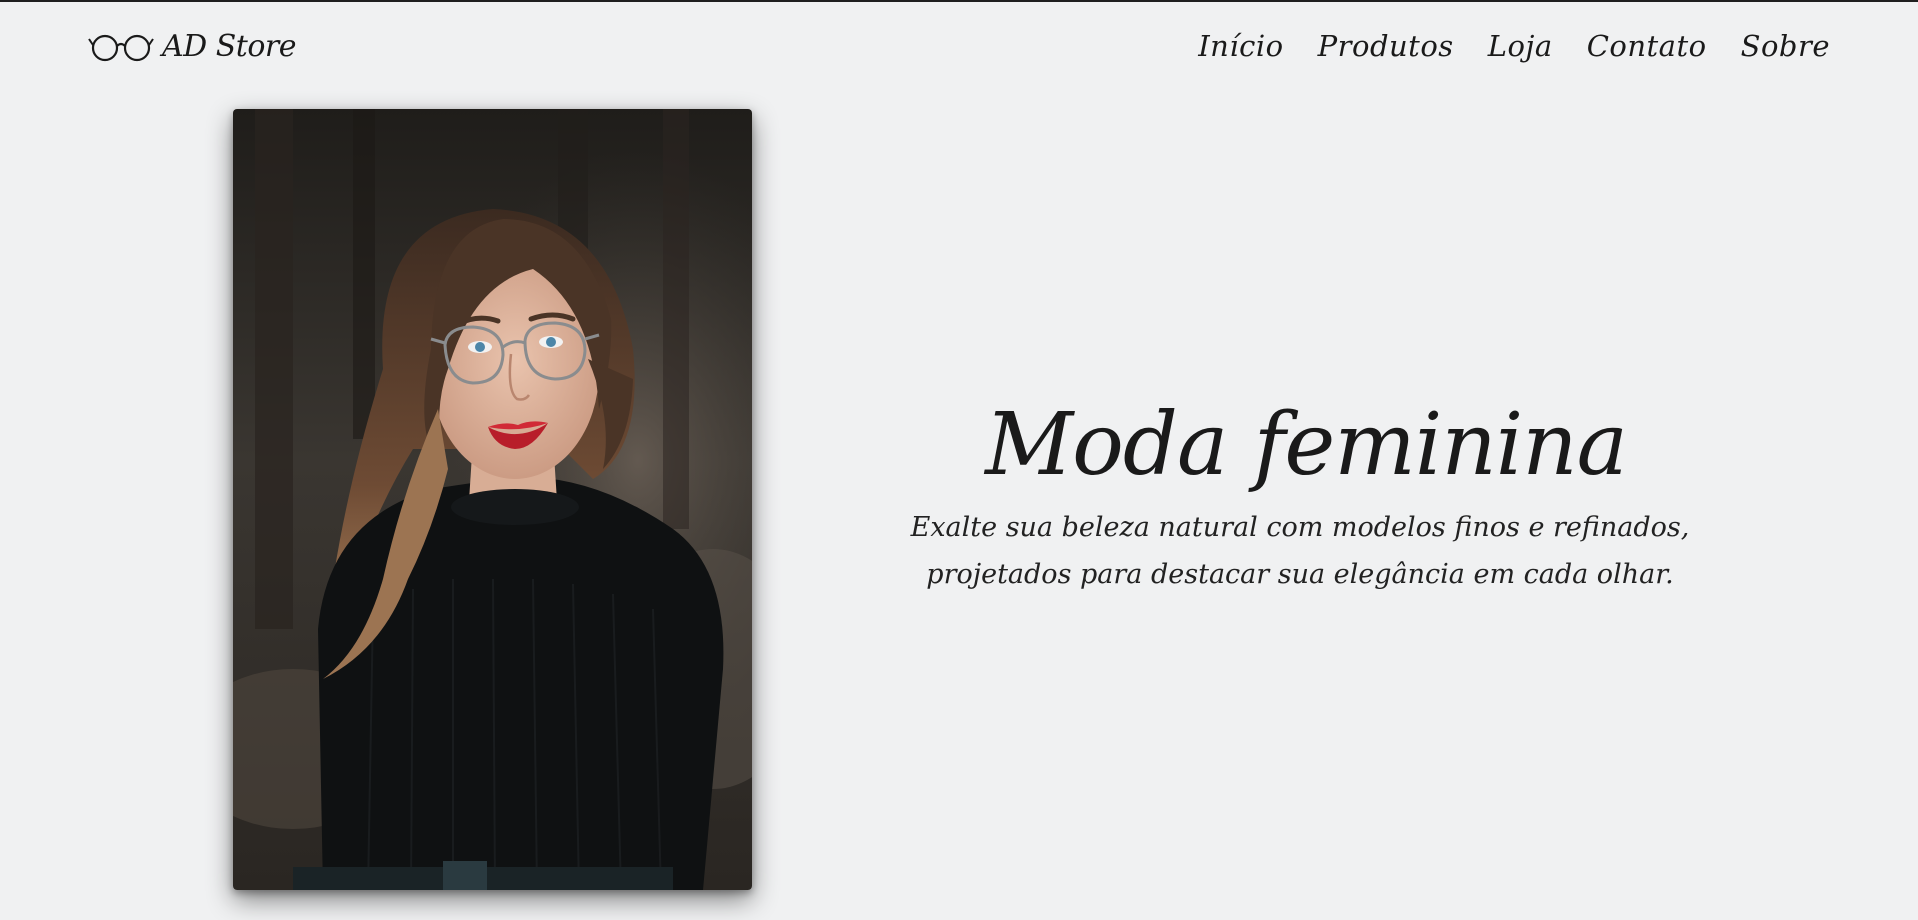 This screenshot has height=920, width=1918. What do you see at coordinates (1386, 46) in the screenshot?
I see `nav-link-produtos: Produtos` at bounding box center [1386, 46].